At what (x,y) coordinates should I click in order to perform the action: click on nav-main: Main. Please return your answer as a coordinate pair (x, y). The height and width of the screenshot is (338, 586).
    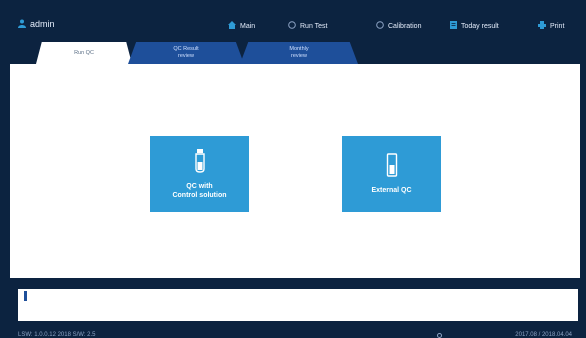
    Looking at the image, I should click on (241, 26).